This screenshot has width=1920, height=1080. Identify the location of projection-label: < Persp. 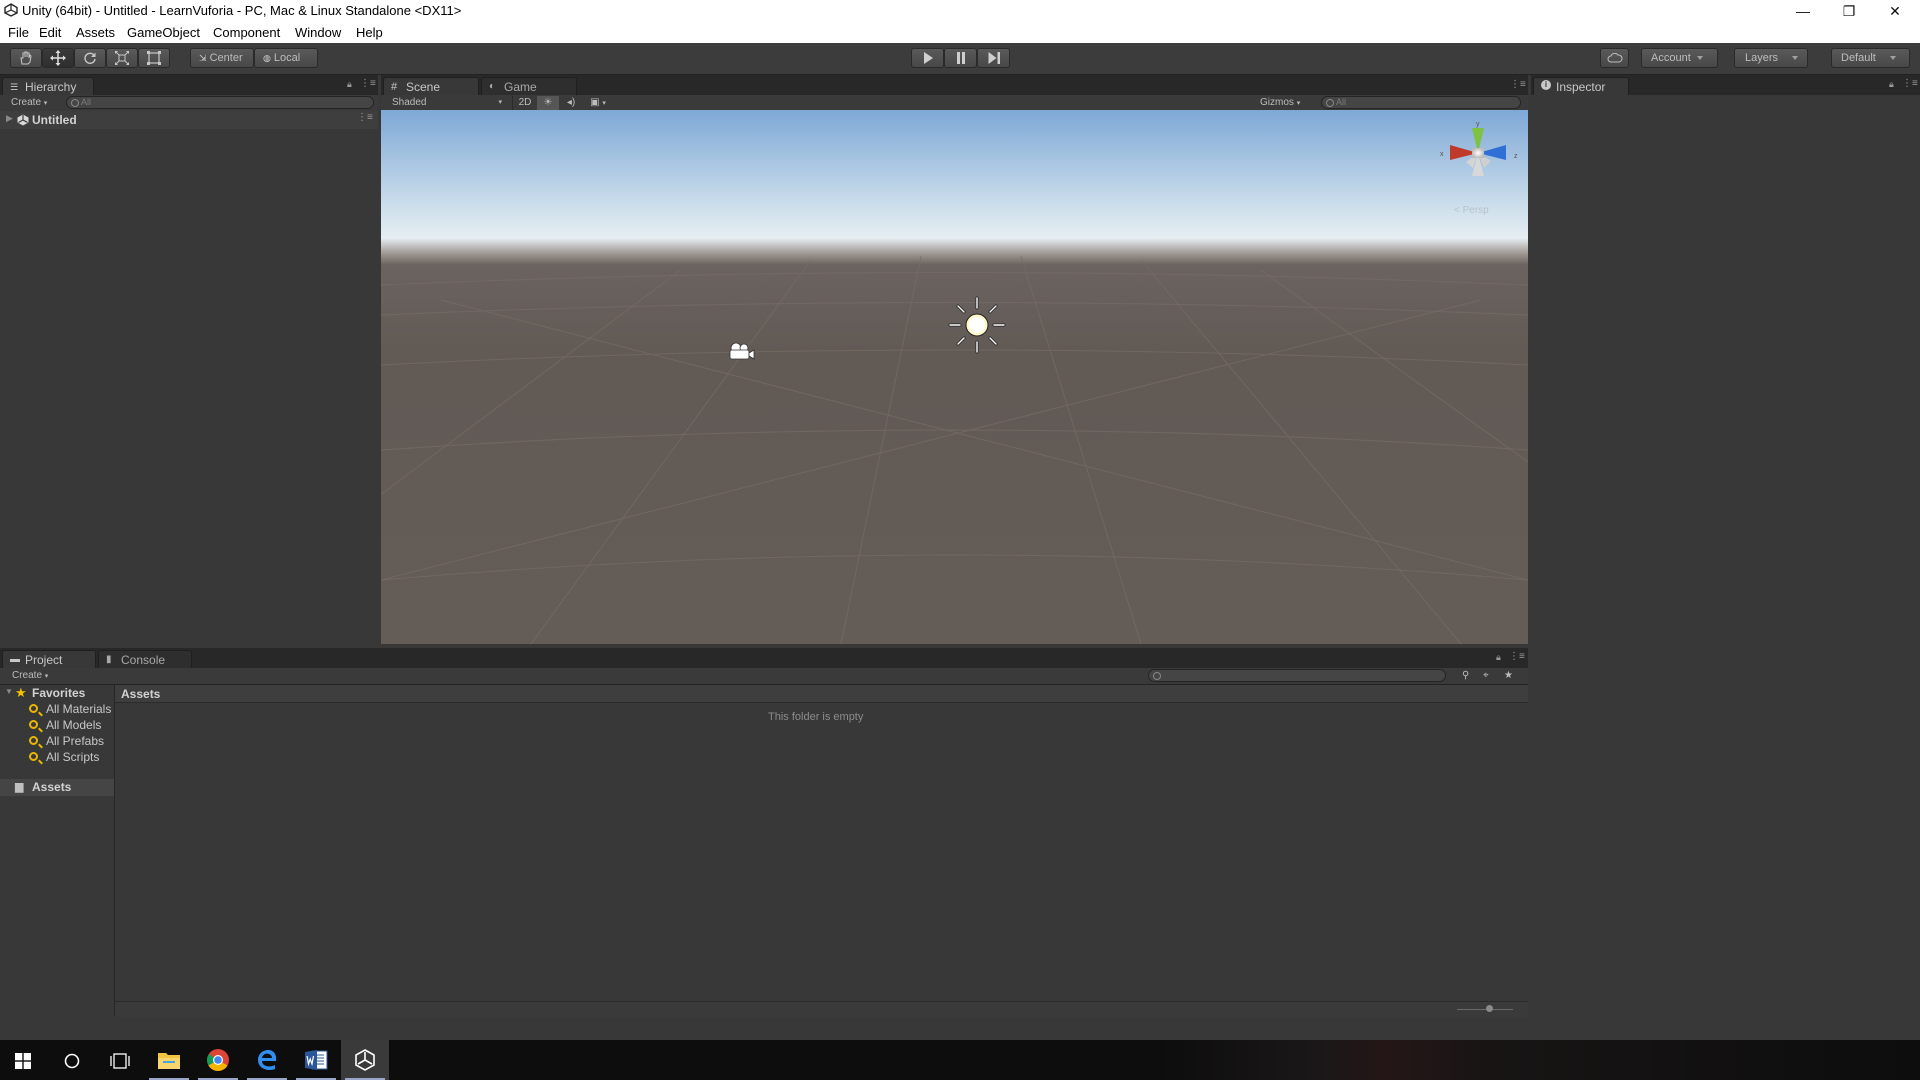
(1471, 210).